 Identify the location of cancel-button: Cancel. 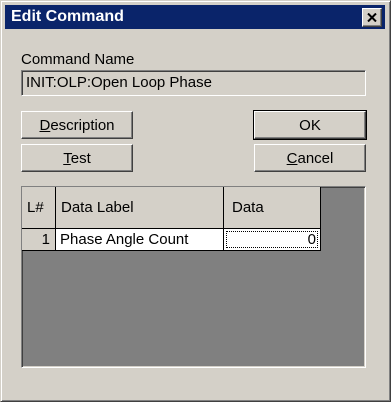
(310, 158).